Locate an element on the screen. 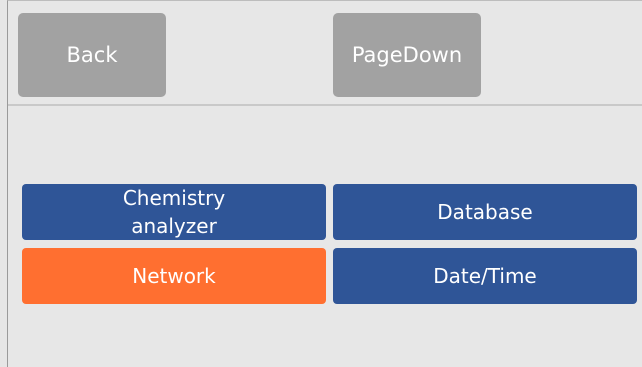  database-button: Database is located at coordinates (485, 212).